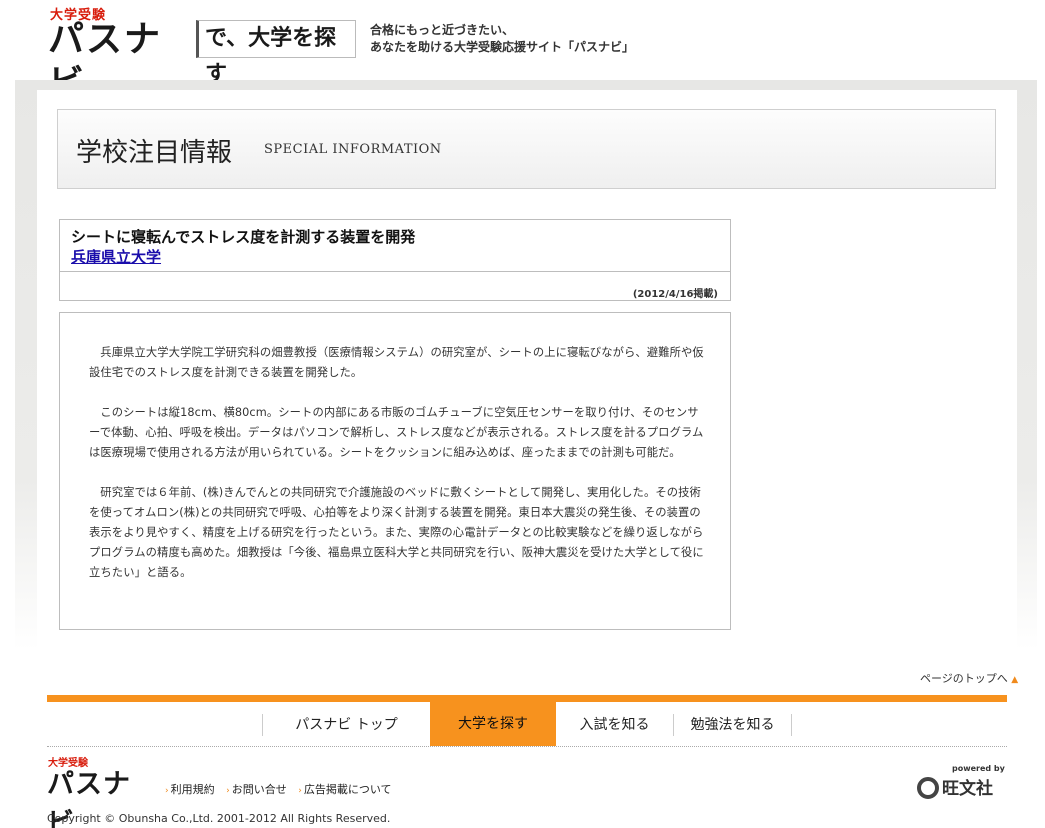  What do you see at coordinates (395, 271) in the screenshot?
I see `divider` at bounding box center [395, 271].